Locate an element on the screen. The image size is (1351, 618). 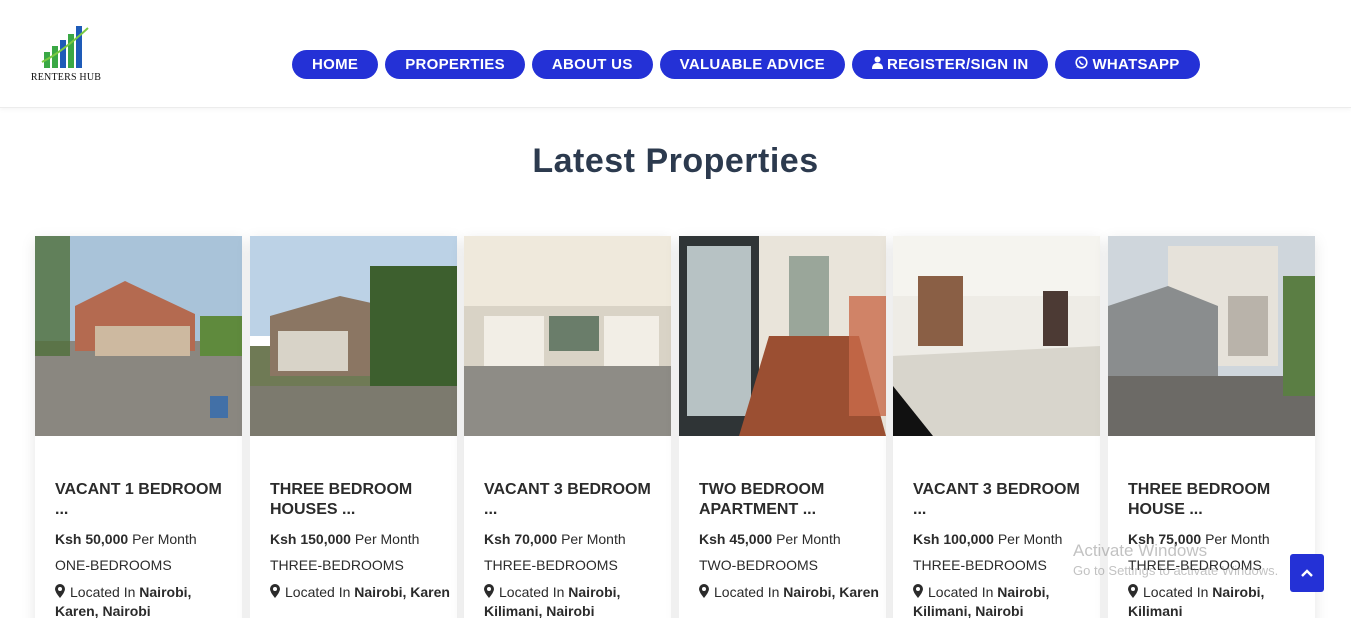
property-location: Located In Nairobi, Karen, Nairobi is located at coordinates (123, 601).